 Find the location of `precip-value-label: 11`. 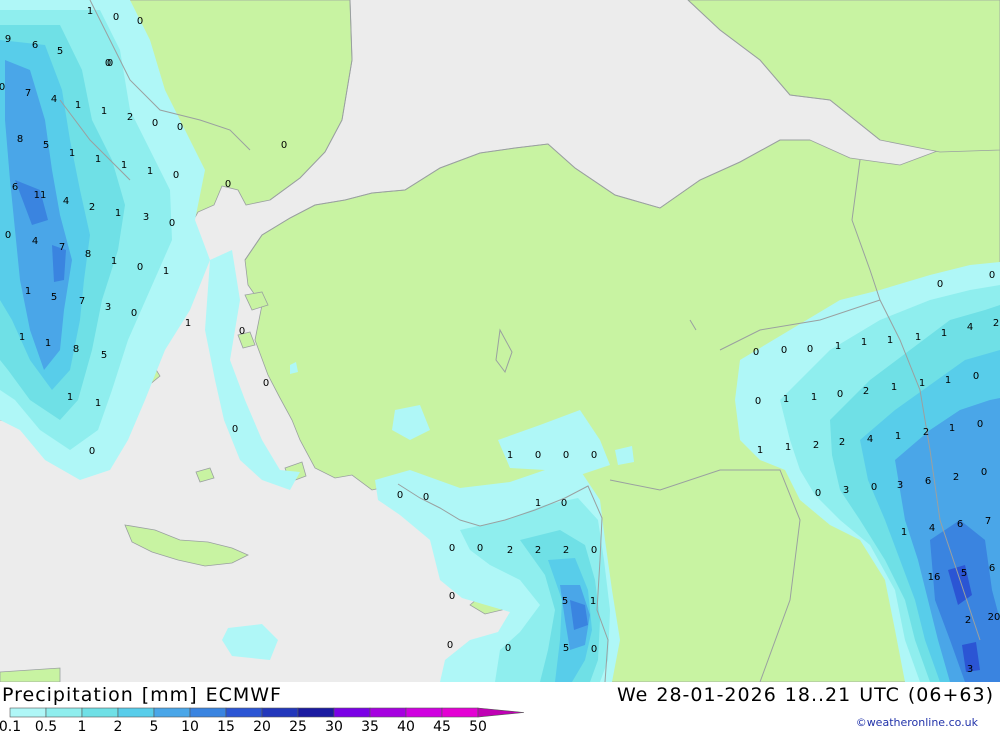

precip-value-label: 11 is located at coordinates (40, 195).